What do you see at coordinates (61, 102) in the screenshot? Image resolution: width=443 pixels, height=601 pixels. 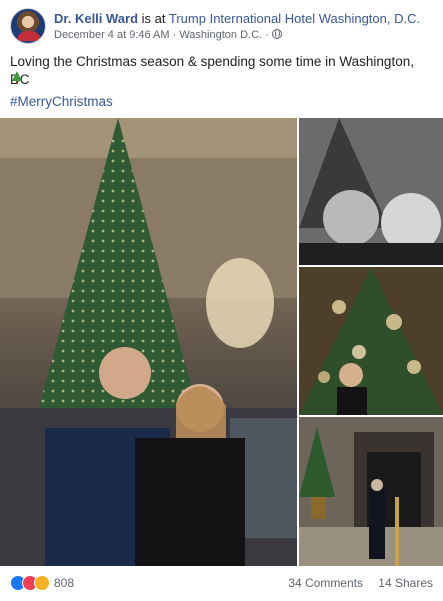 I see `hashtag-link: #MerryChristmas` at bounding box center [61, 102].